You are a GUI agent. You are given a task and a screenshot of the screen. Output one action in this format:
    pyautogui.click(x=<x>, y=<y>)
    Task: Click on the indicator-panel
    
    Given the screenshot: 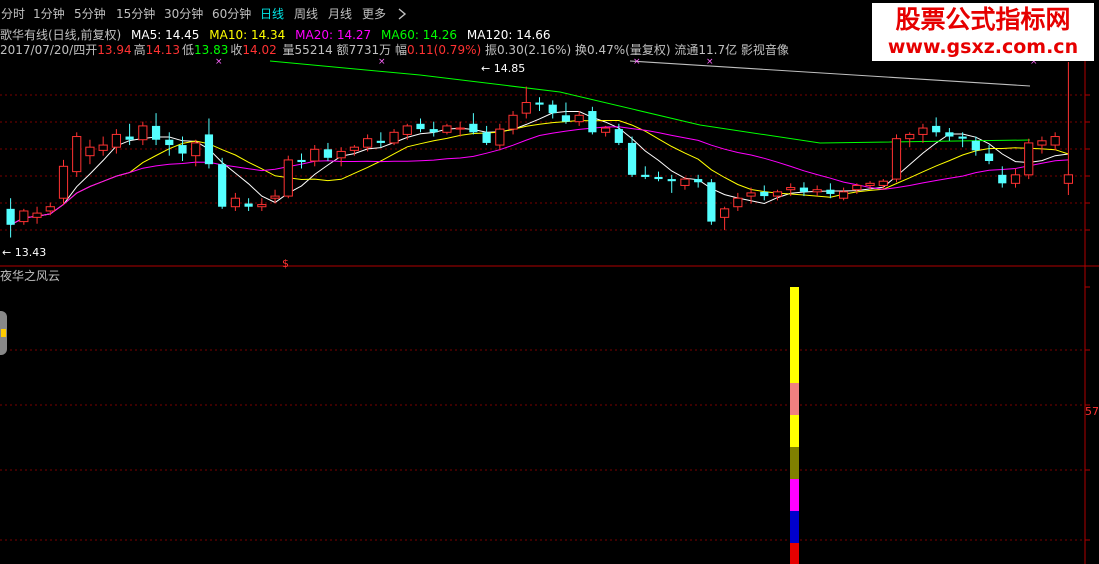 What is the action you would take?
    pyautogui.click(x=794, y=425)
    